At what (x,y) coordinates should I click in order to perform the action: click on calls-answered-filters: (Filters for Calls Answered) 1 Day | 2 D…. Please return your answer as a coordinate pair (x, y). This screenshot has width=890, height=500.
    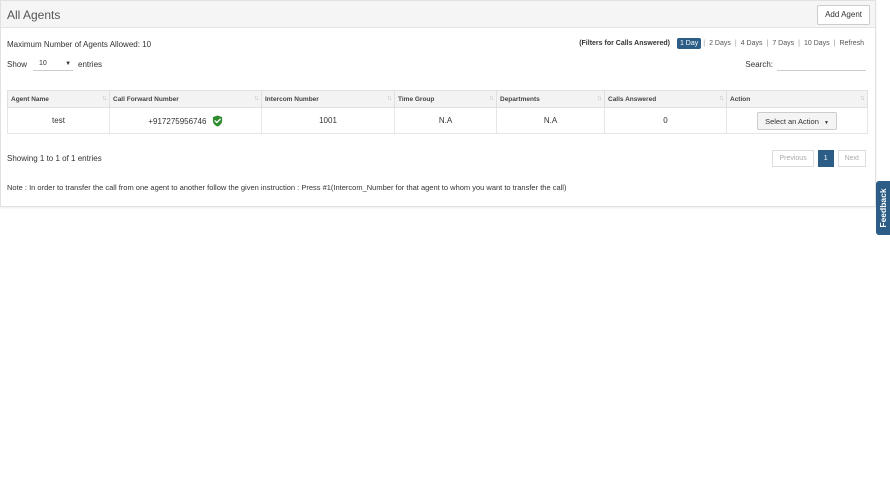
    Looking at the image, I should click on (722, 43).